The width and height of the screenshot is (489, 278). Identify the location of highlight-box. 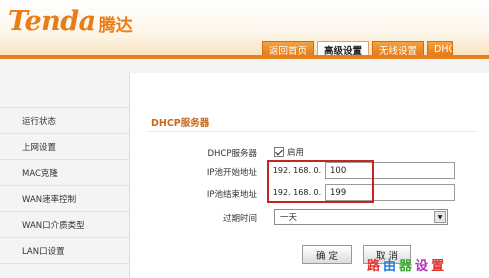
(320, 181).